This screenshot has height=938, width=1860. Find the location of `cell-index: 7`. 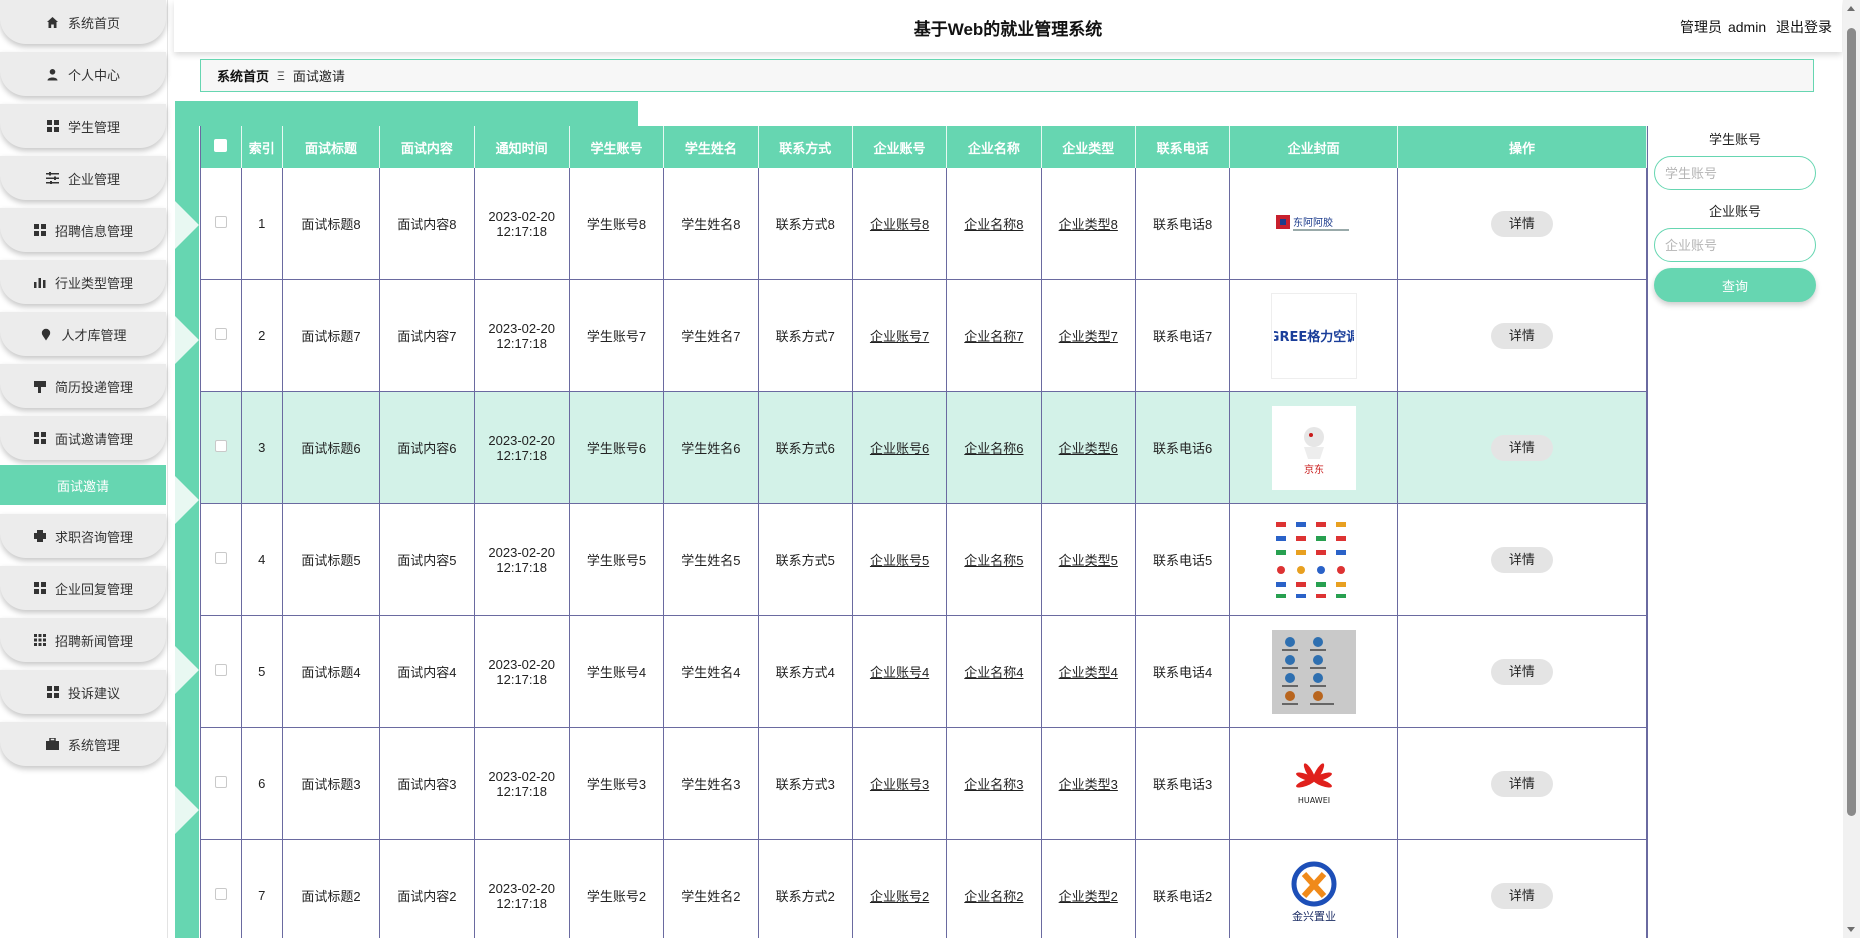

cell-index: 7 is located at coordinates (262, 888).